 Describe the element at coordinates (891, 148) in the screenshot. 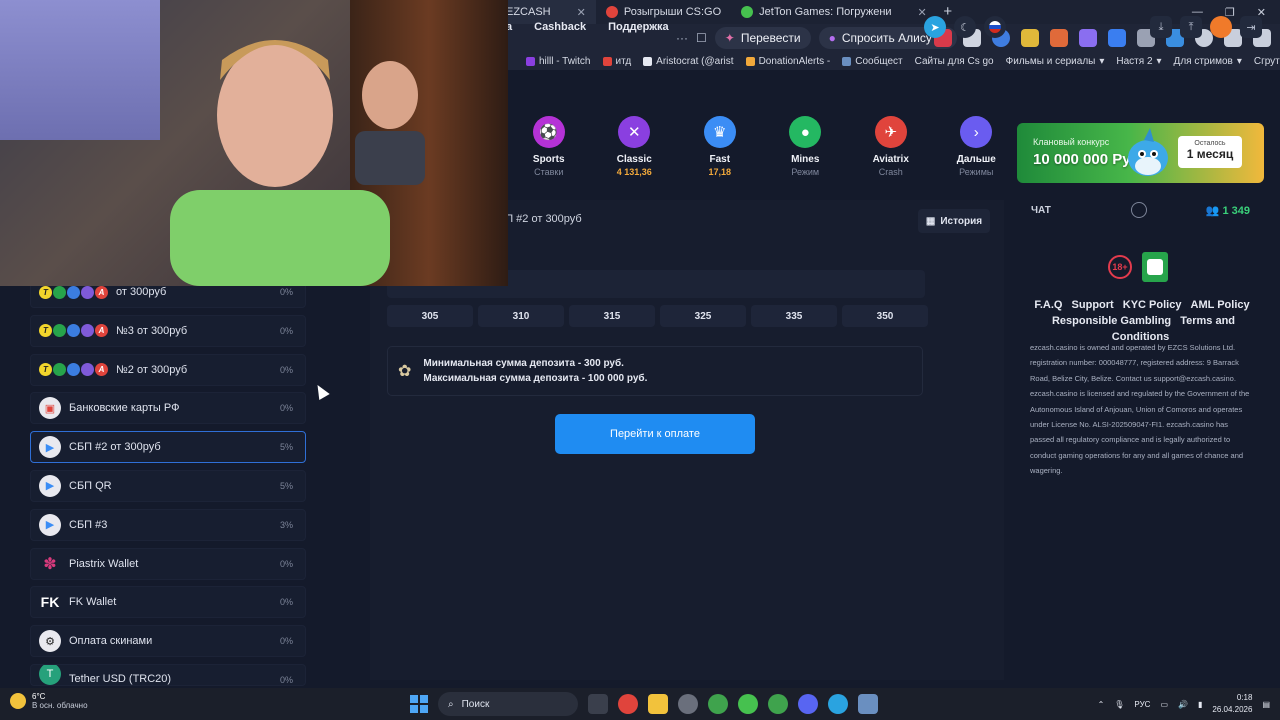

I see `mode-aviatrix: ✈ Aviatrix Crash` at that location.